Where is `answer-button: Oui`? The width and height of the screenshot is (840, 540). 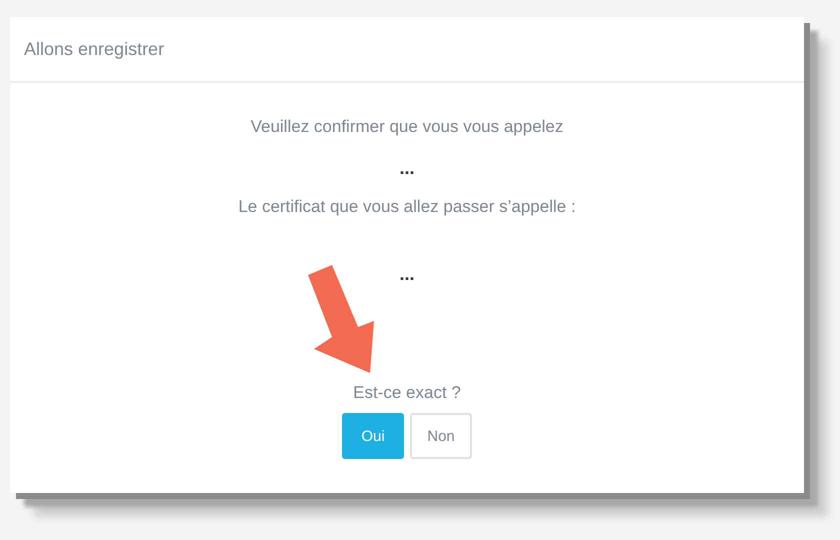
answer-button: Oui is located at coordinates (373, 436).